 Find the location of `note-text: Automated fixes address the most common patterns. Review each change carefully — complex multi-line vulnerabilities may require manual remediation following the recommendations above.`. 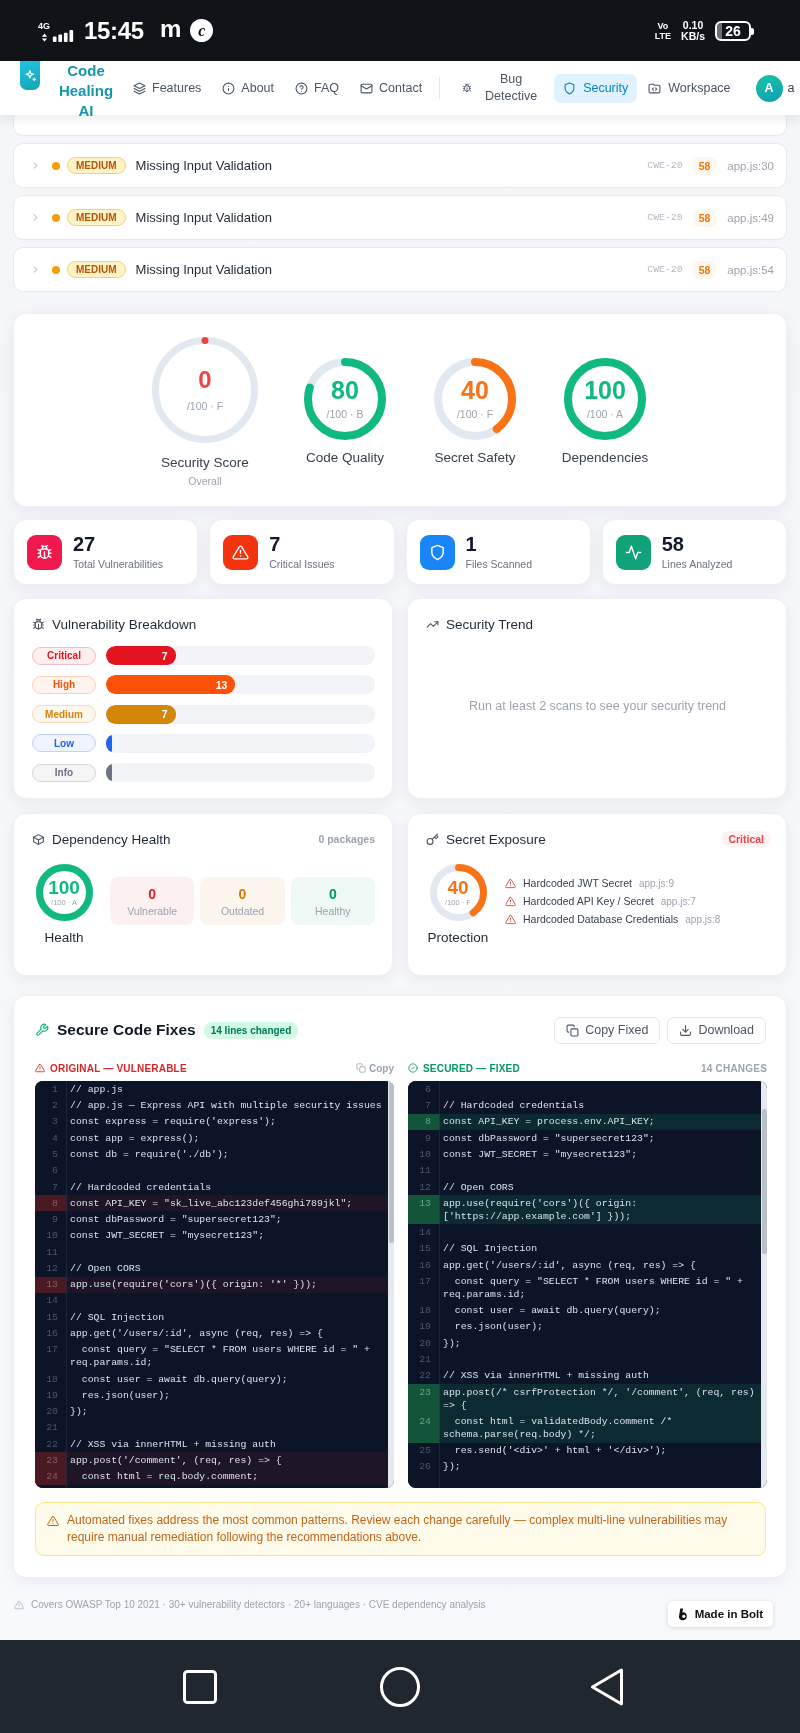

note-text: Automated fixes address the most common patterns. Review each change carefully — complex multi-line vulnerabilities may require manual remediation following the recommendations above. is located at coordinates (398, 1529).